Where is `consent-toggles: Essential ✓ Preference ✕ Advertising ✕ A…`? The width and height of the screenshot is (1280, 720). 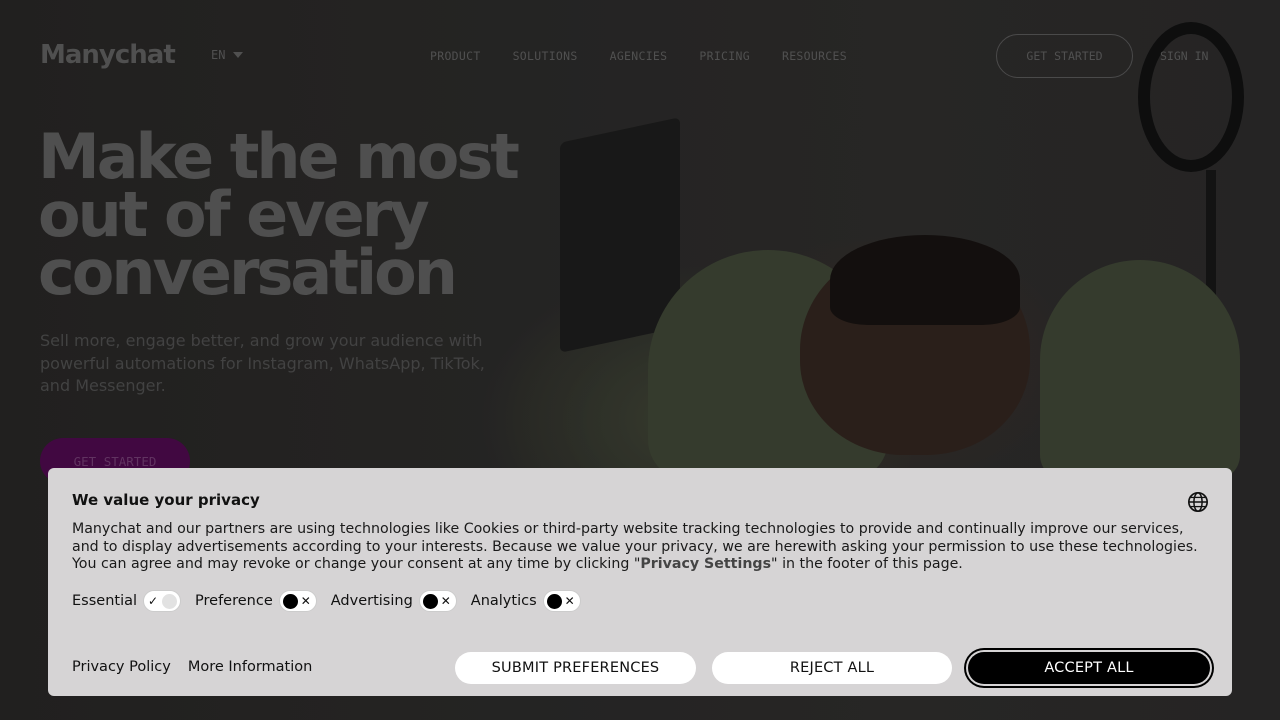 consent-toggles: Essential ✓ Preference ✕ Advertising ✕ A… is located at coordinates (333, 601).